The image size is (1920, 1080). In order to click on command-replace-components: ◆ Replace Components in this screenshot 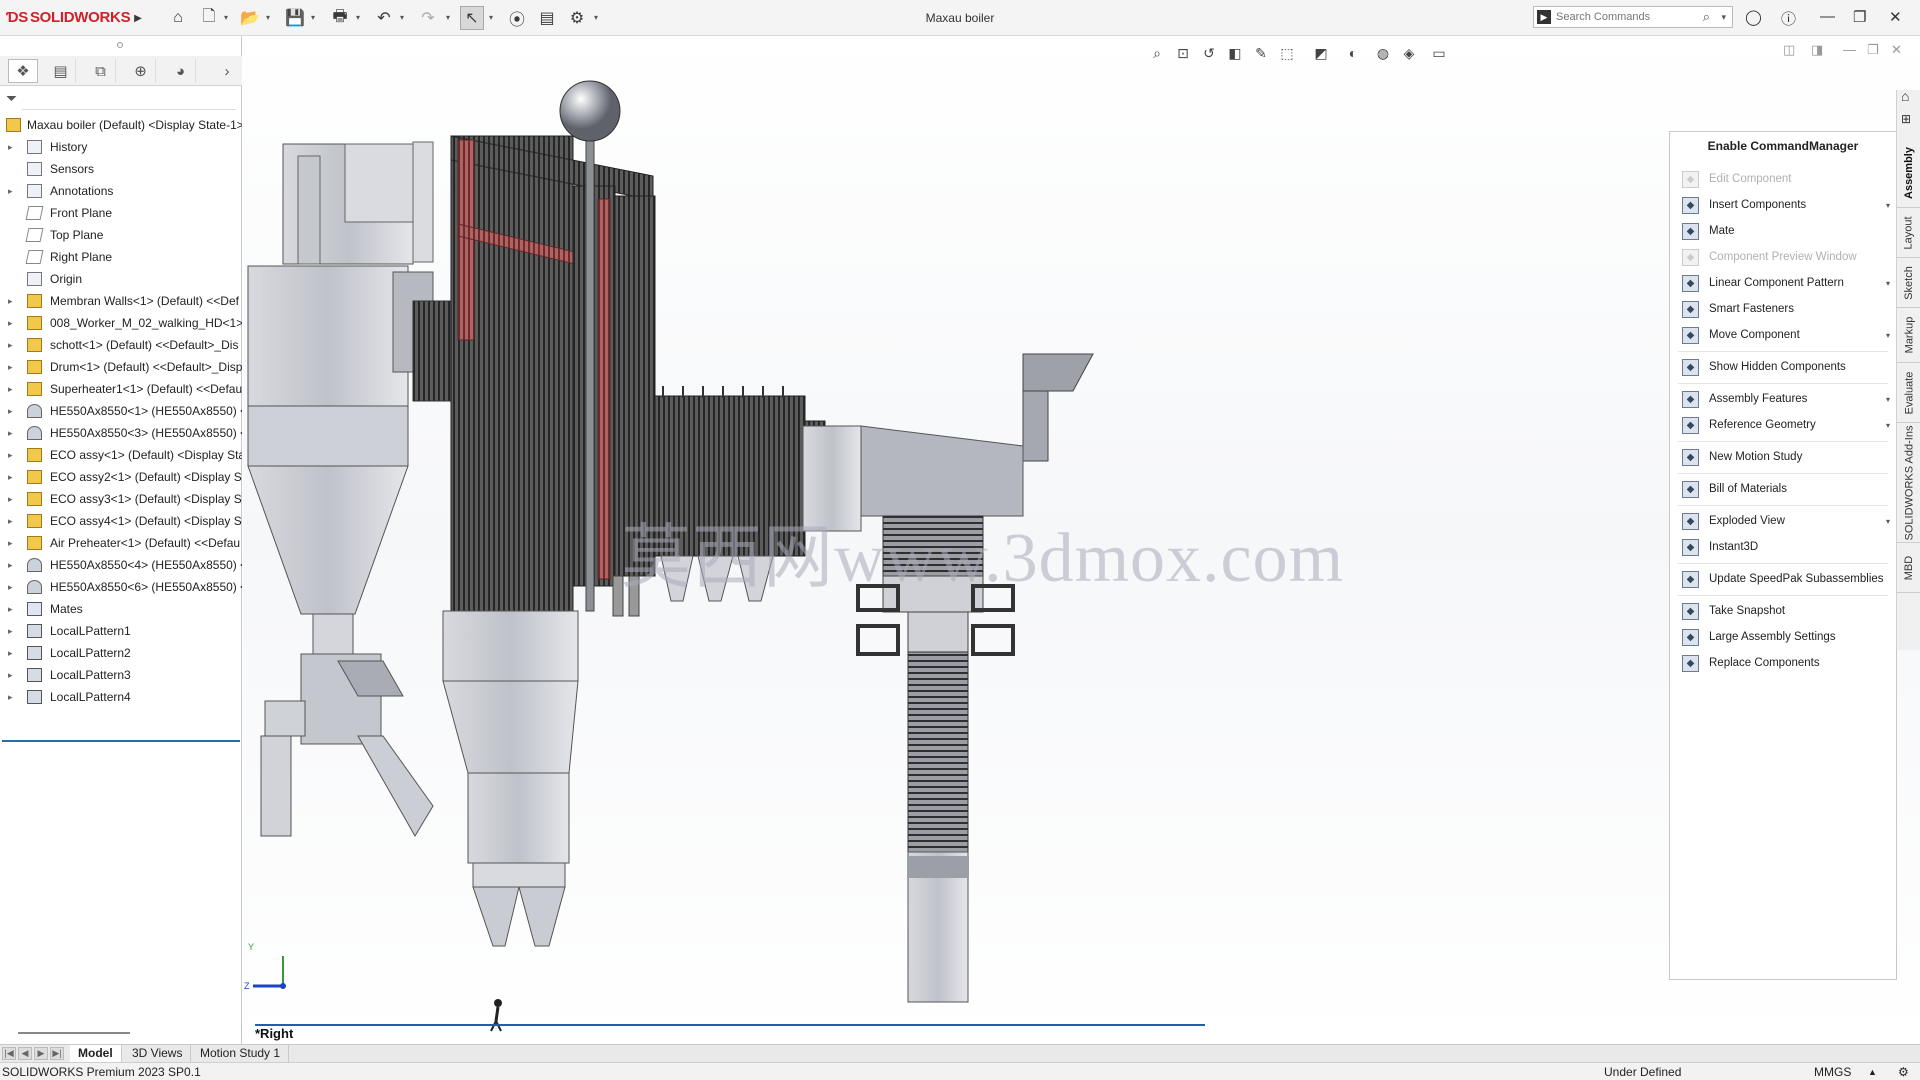, I will do `click(1783, 663)`.